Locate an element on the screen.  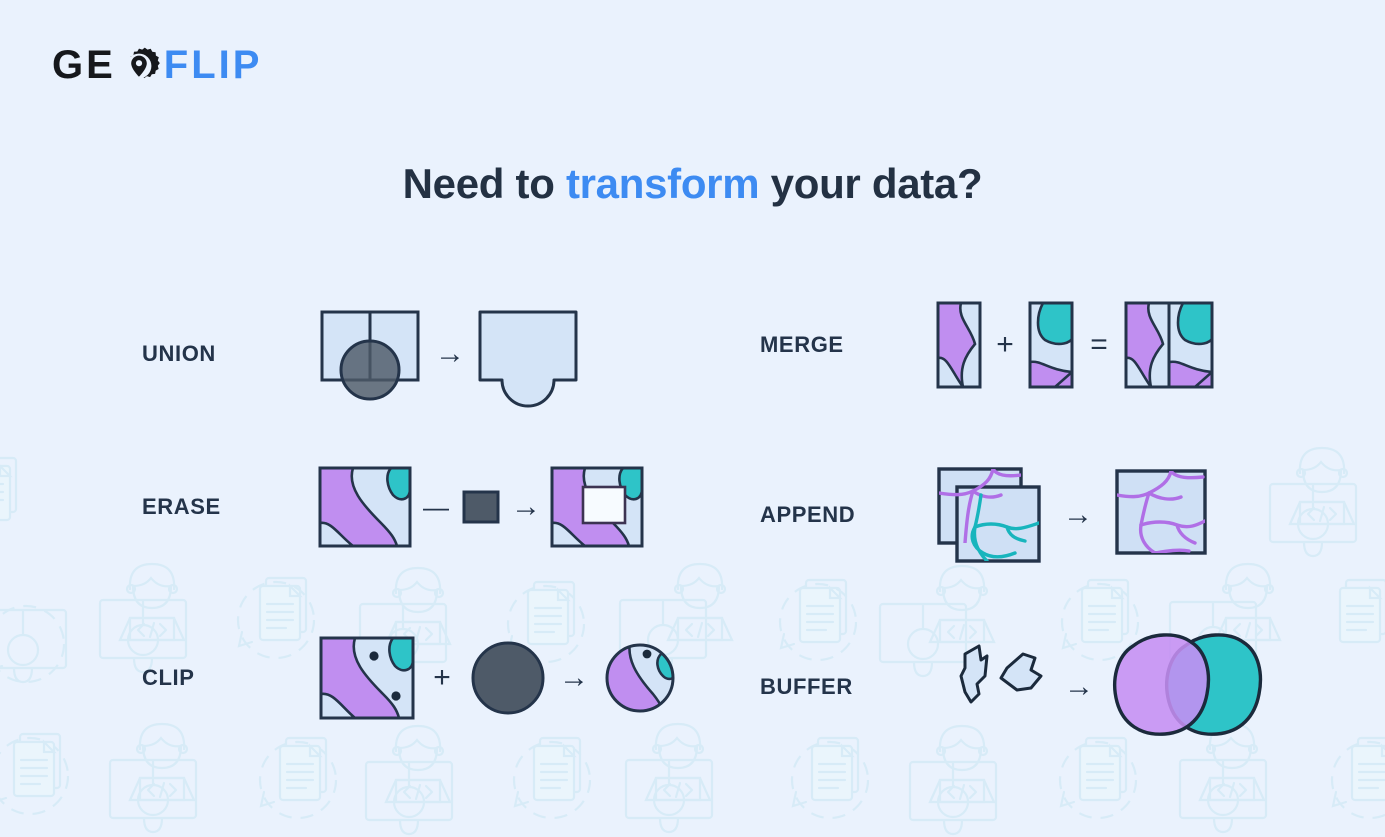
operation-erase: ERASE — → is located at coordinates (393, 507).